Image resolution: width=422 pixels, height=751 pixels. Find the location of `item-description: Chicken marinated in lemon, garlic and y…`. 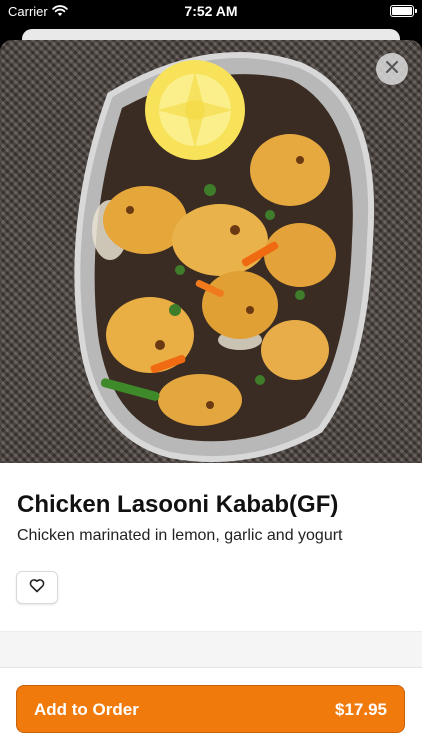

item-description: Chicken marinated in lemon, garlic and y… is located at coordinates (180, 535).